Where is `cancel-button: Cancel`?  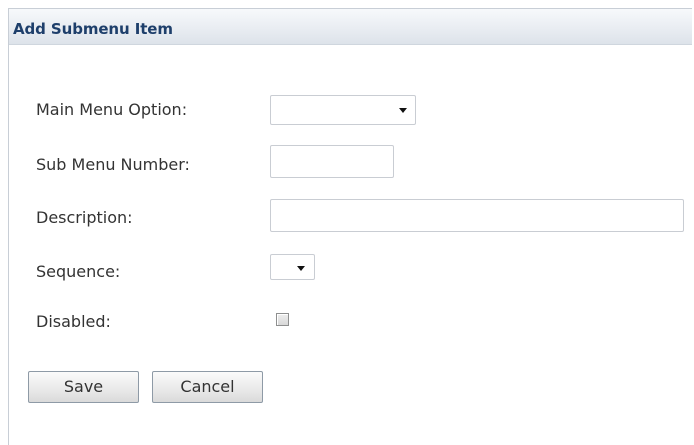 cancel-button: Cancel is located at coordinates (207, 387).